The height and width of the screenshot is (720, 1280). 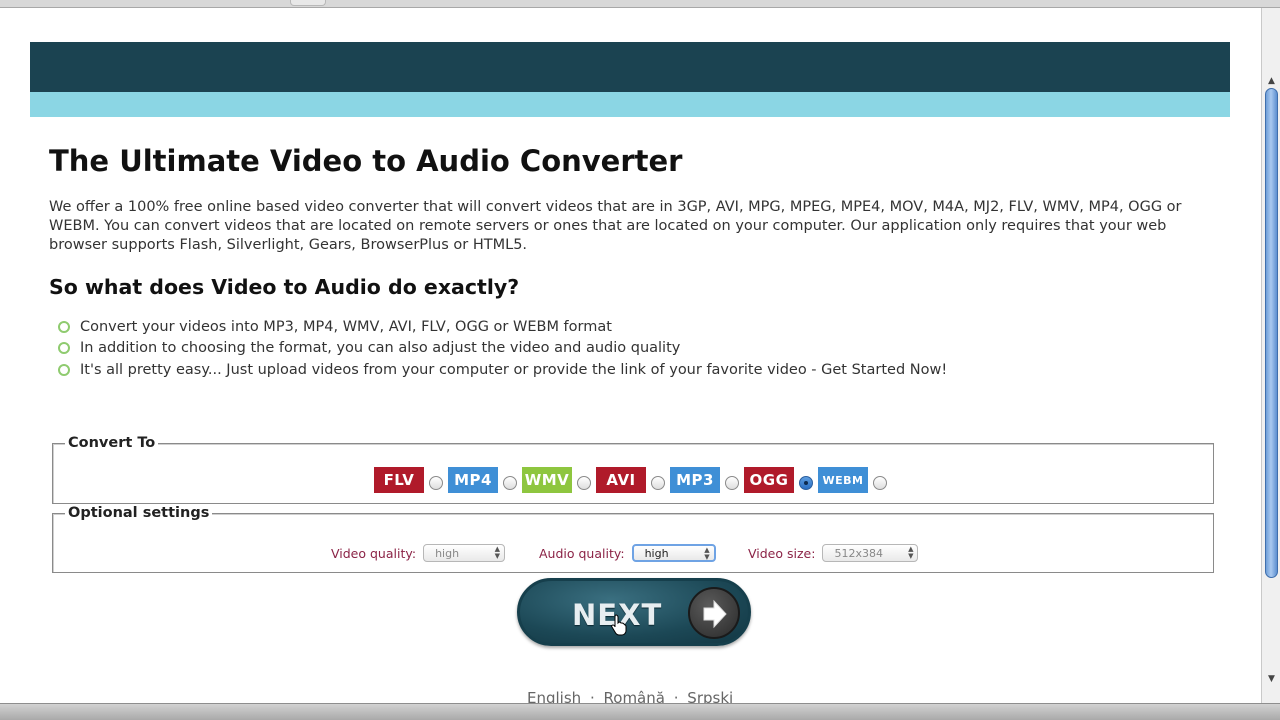 What do you see at coordinates (732, 483) in the screenshot?
I see `format-radio-mp3` at bounding box center [732, 483].